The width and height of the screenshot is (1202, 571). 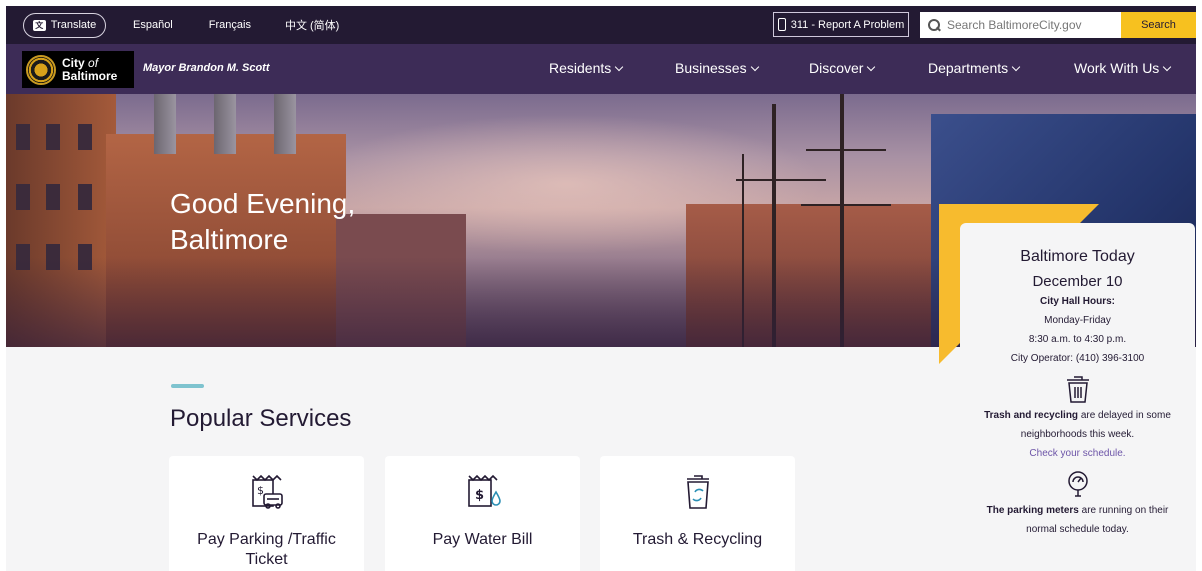 I want to click on city-operator: City Operator: (410) 396-3100, so click(x=1077, y=358).